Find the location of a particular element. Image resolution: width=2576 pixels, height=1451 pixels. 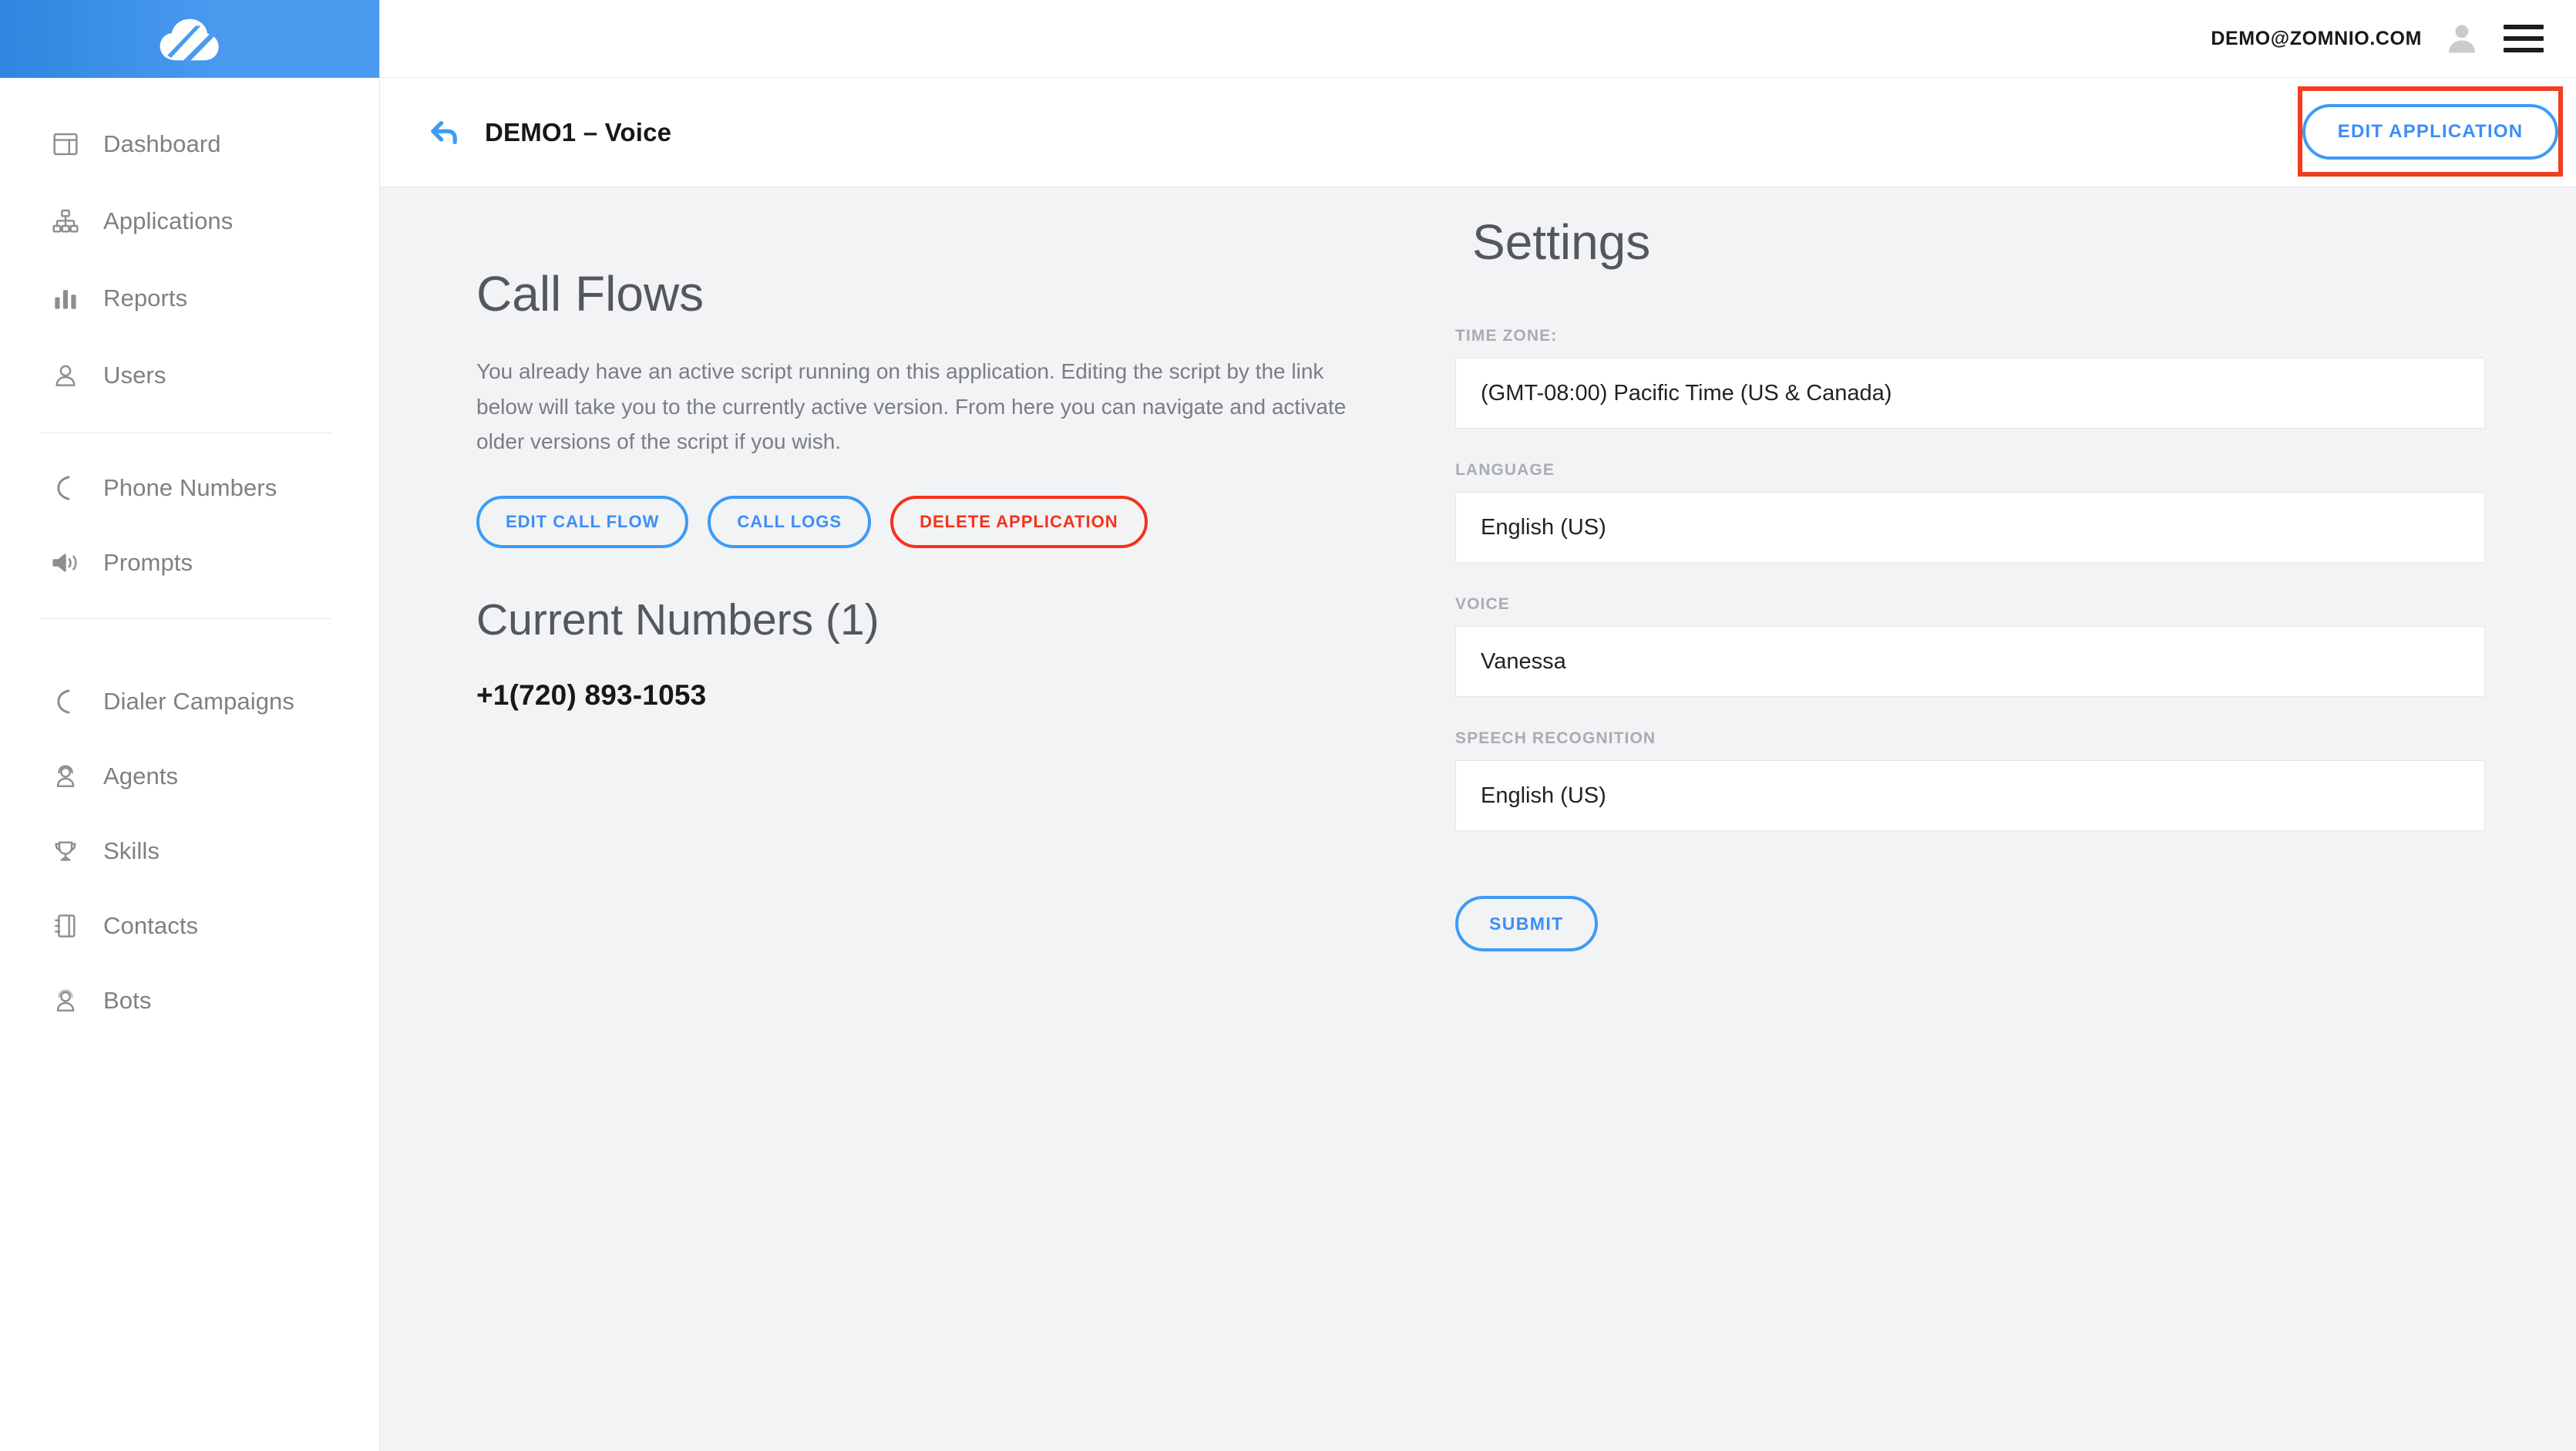

field-voice: VOICE Vanessa is located at coordinates (1970, 646).